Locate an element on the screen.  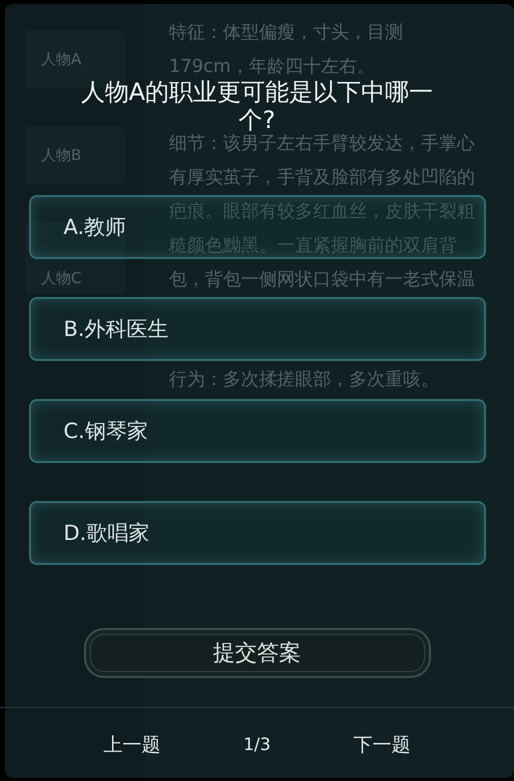
question-text: 人物A的职业更可能是以下中哪一个? is located at coordinates (257, 106).